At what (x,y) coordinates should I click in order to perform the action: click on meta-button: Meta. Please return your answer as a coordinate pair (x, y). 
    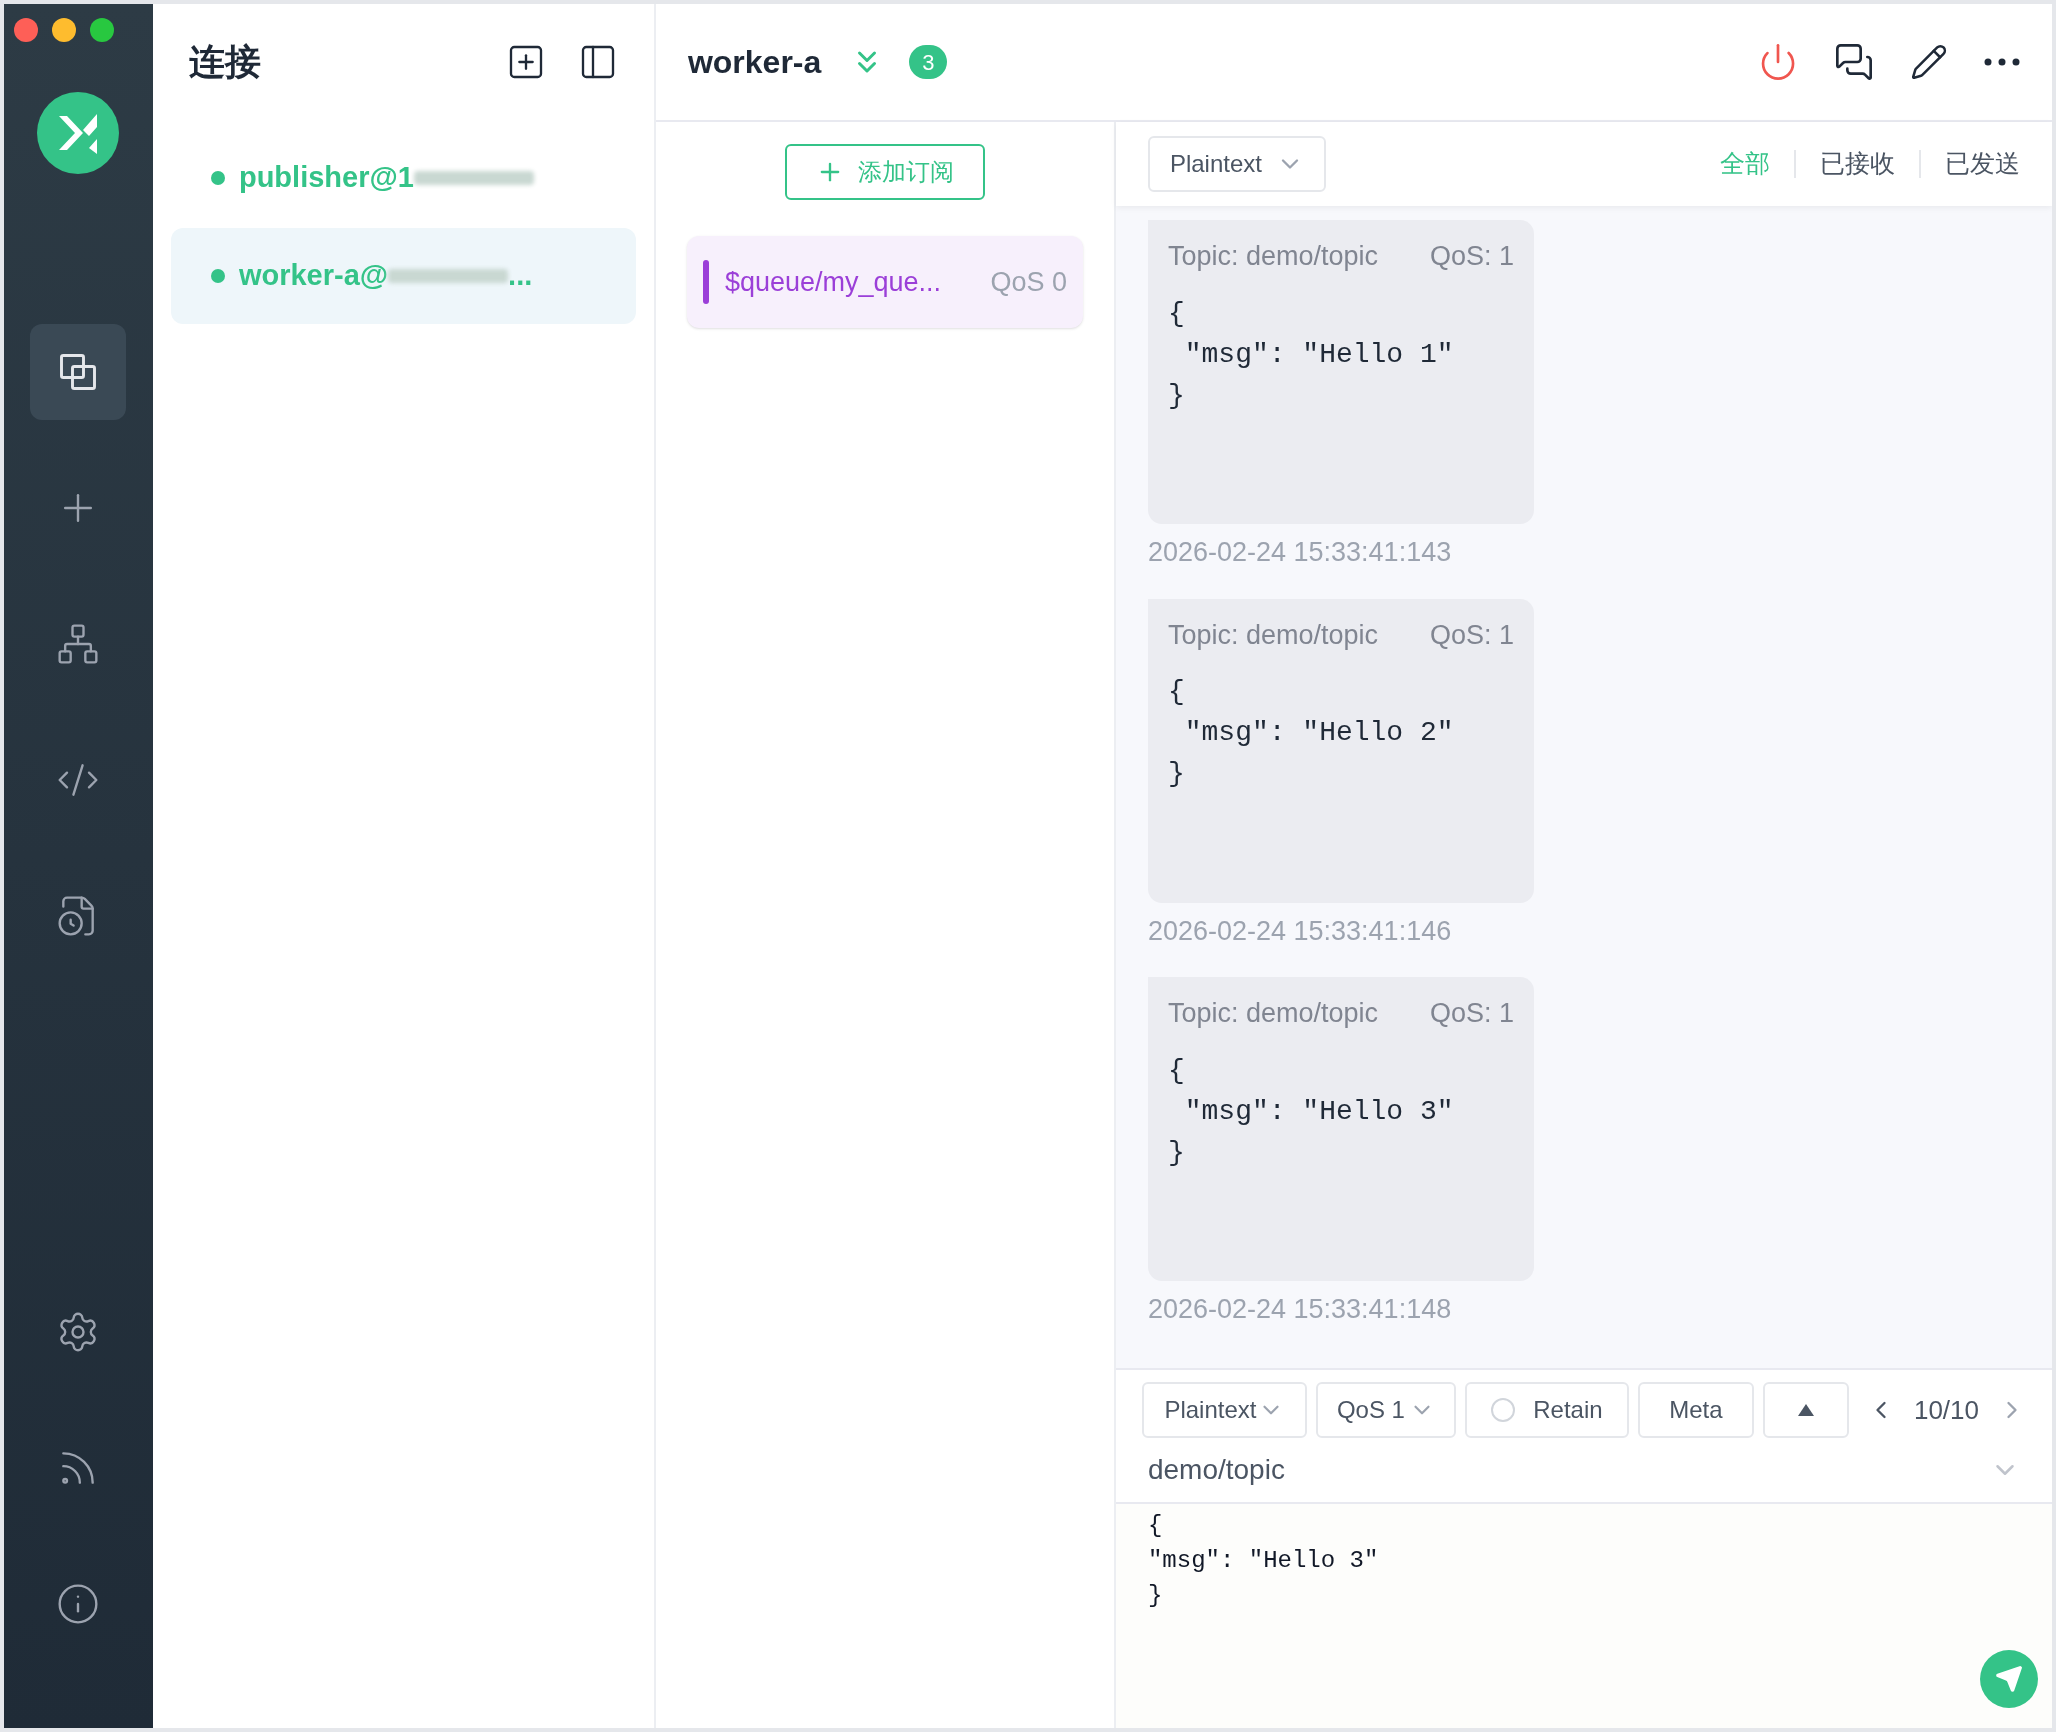
    Looking at the image, I should click on (1695, 1410).